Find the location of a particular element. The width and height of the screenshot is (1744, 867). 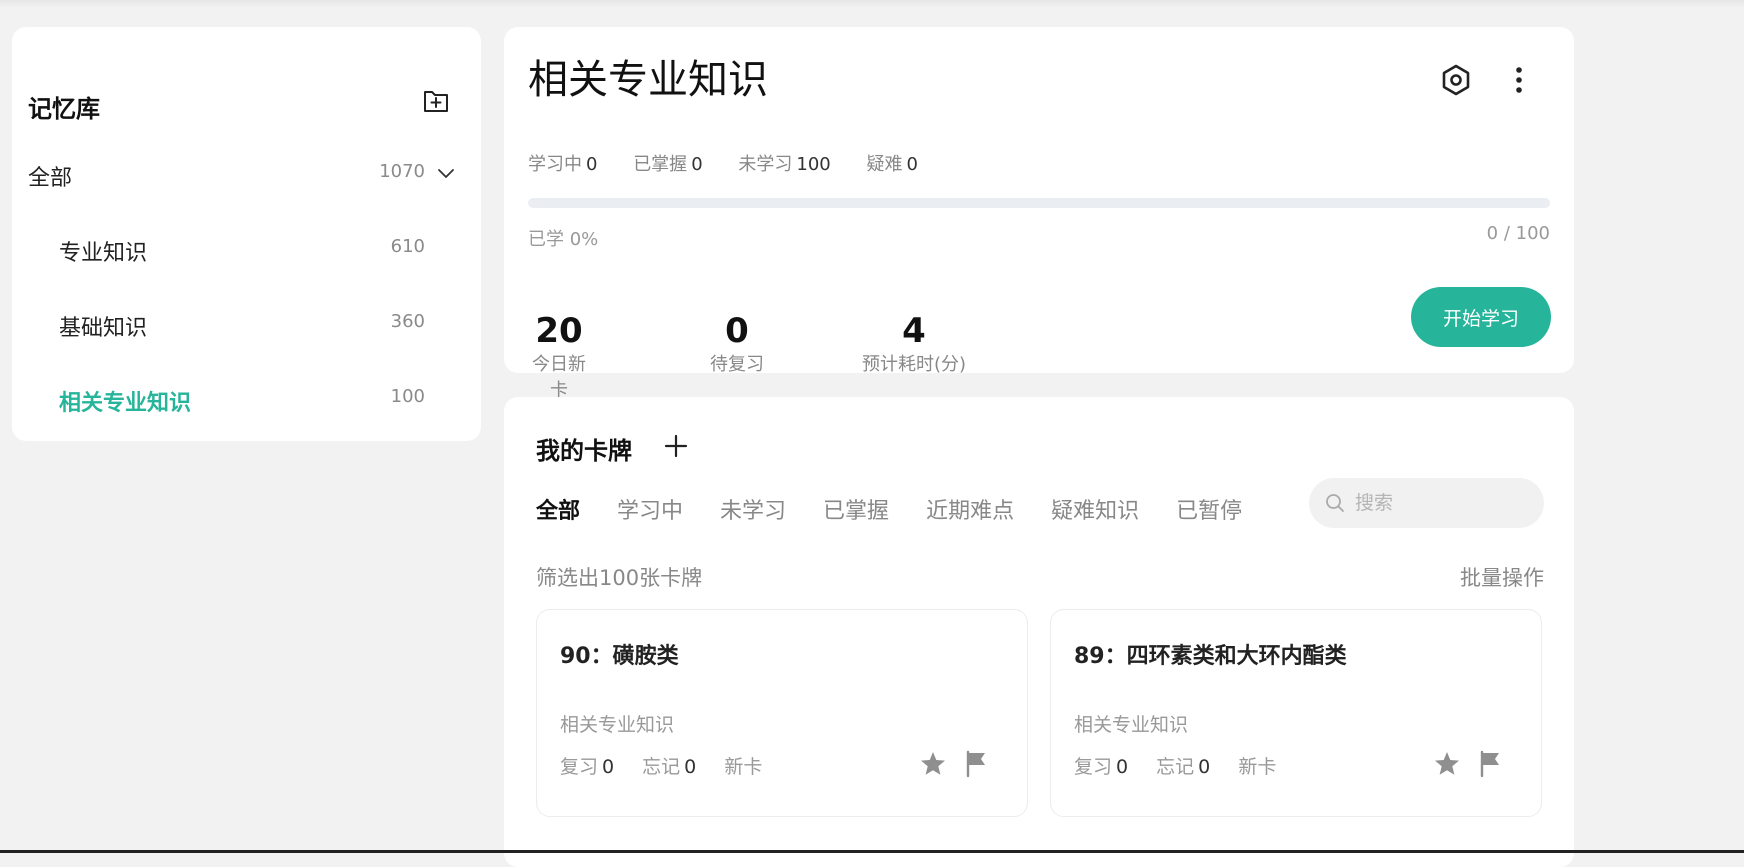

folder-plus-icon is located at coordinates (436, 101).